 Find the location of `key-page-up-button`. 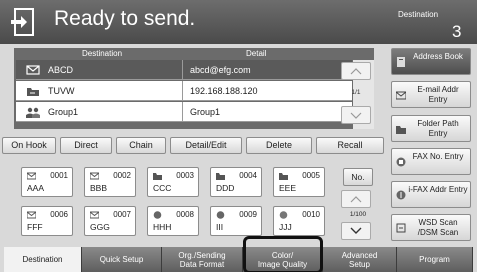

key-page-up-button is located at coordinates (356, 199).